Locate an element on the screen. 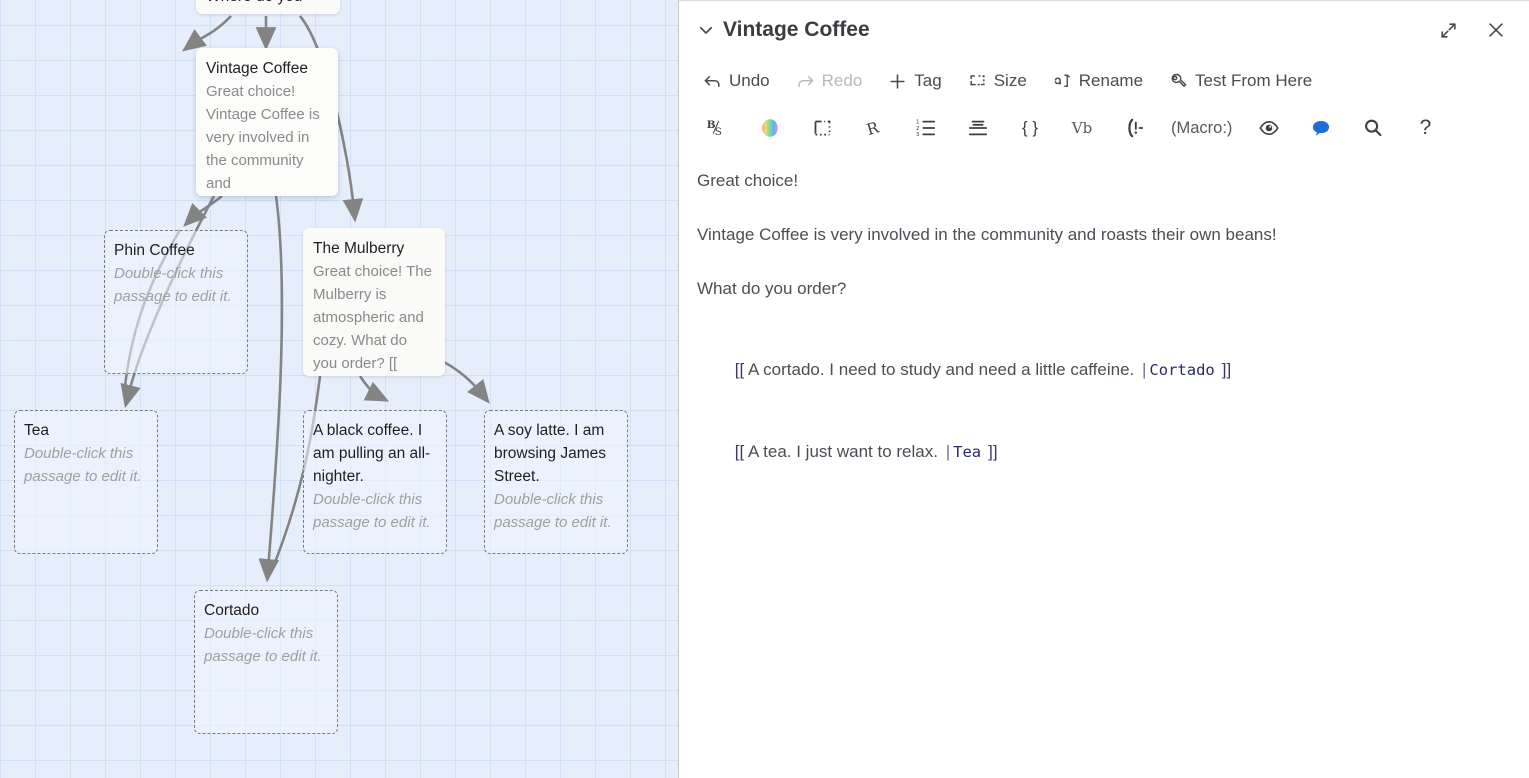 This screenshot has width=1529, height=778. undo-button: Undo is located at coordinates (736, 81).